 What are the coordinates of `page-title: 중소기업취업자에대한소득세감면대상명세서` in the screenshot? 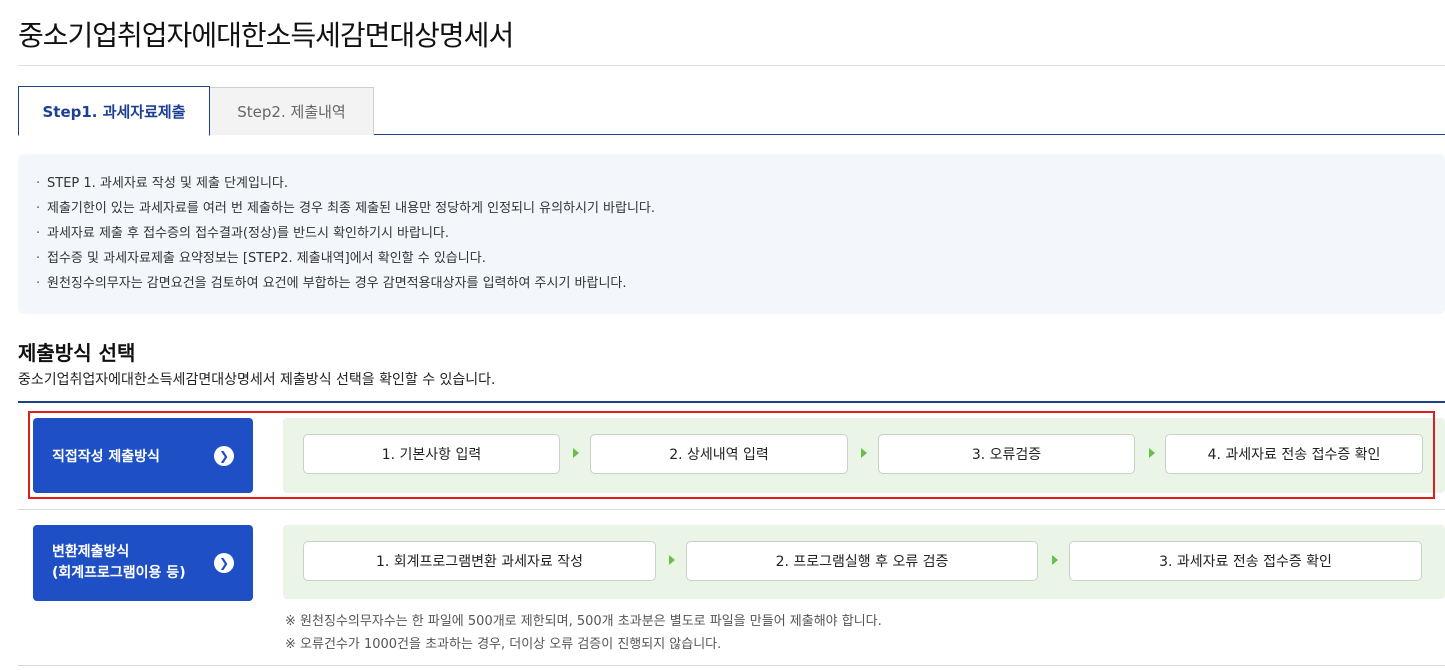 It's located at (266, 35).